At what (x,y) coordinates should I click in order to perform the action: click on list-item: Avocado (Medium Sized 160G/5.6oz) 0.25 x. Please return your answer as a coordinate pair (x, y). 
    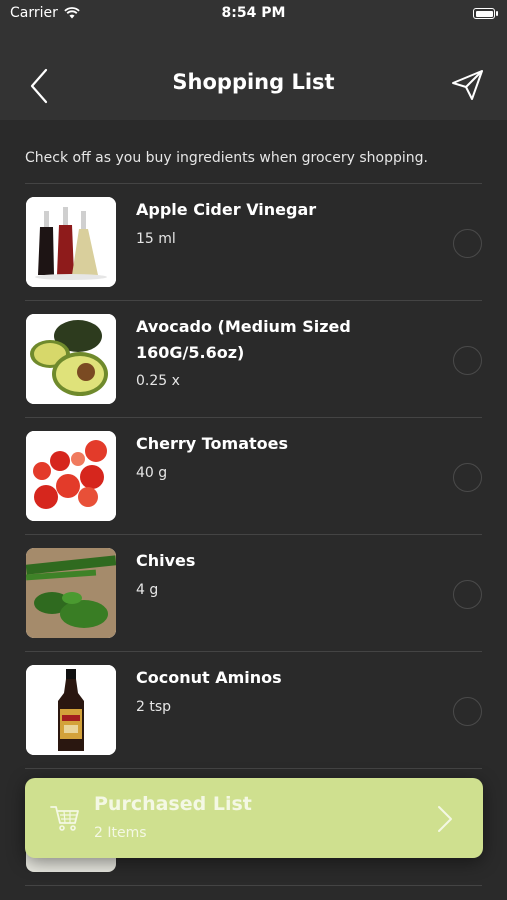
    Looking at the image, I should click on (253, 358).